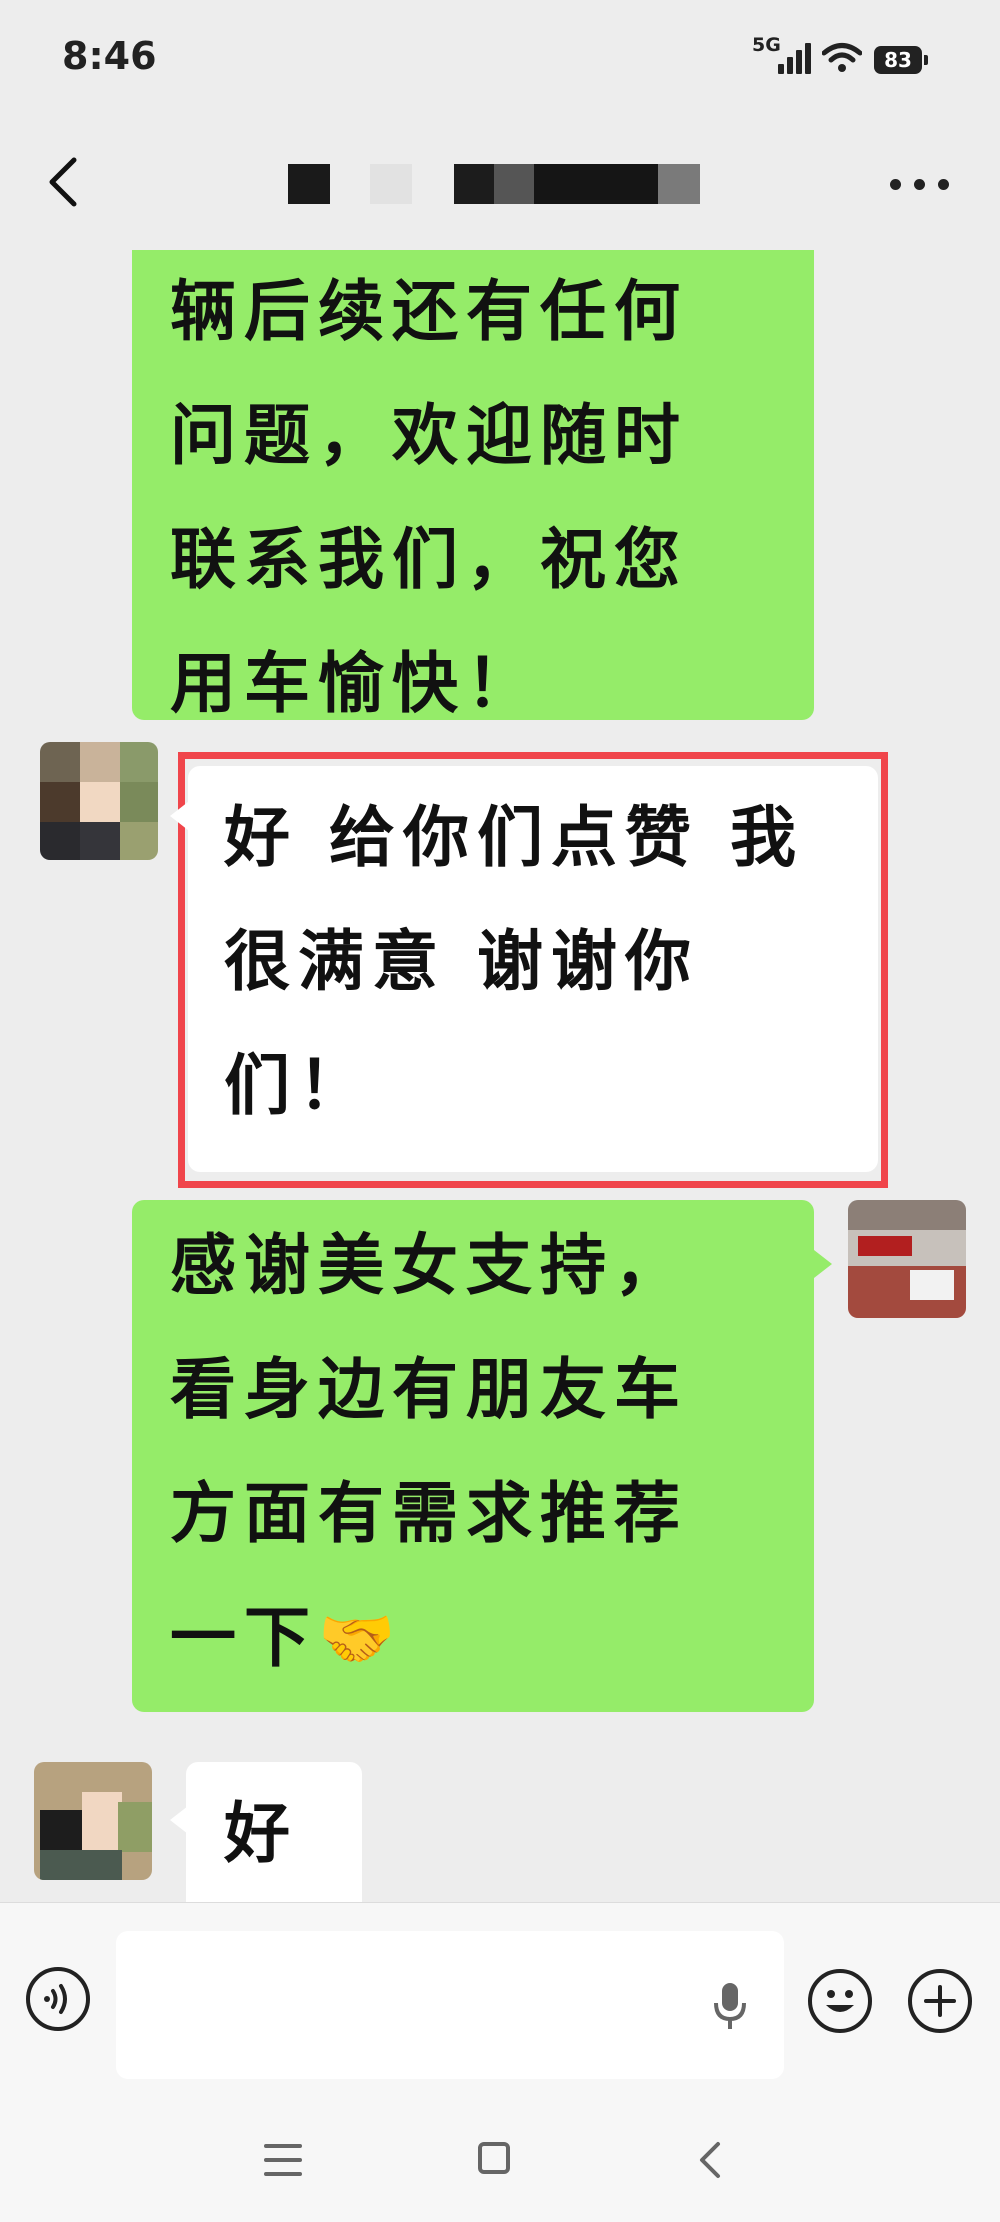 The width and height of the screenshot is (1000, 2222). Describe the element at coordinates (730, 2006) in the screenshot. I see `microphone-icon` at that location.